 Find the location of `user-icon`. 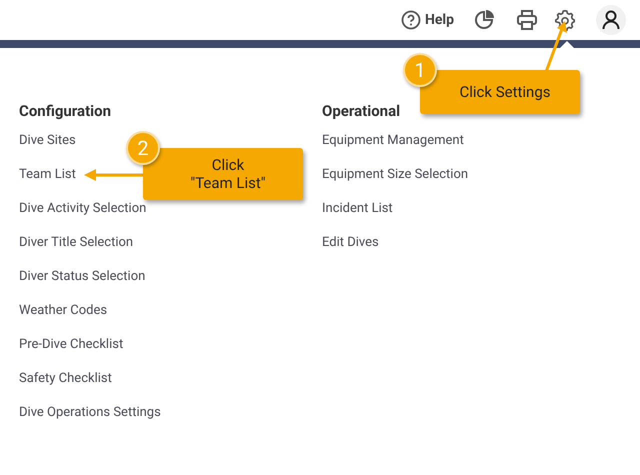

user-icon is located at coordinates (611, 20).